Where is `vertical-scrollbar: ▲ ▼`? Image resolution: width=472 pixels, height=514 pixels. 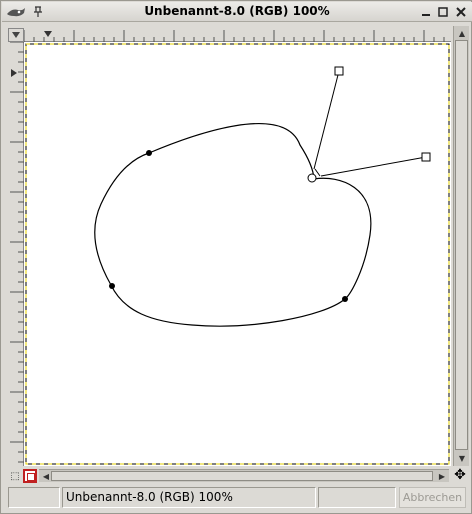 vertical-scrollbar: ▲ ▼ is located at coordinates (461, 246).